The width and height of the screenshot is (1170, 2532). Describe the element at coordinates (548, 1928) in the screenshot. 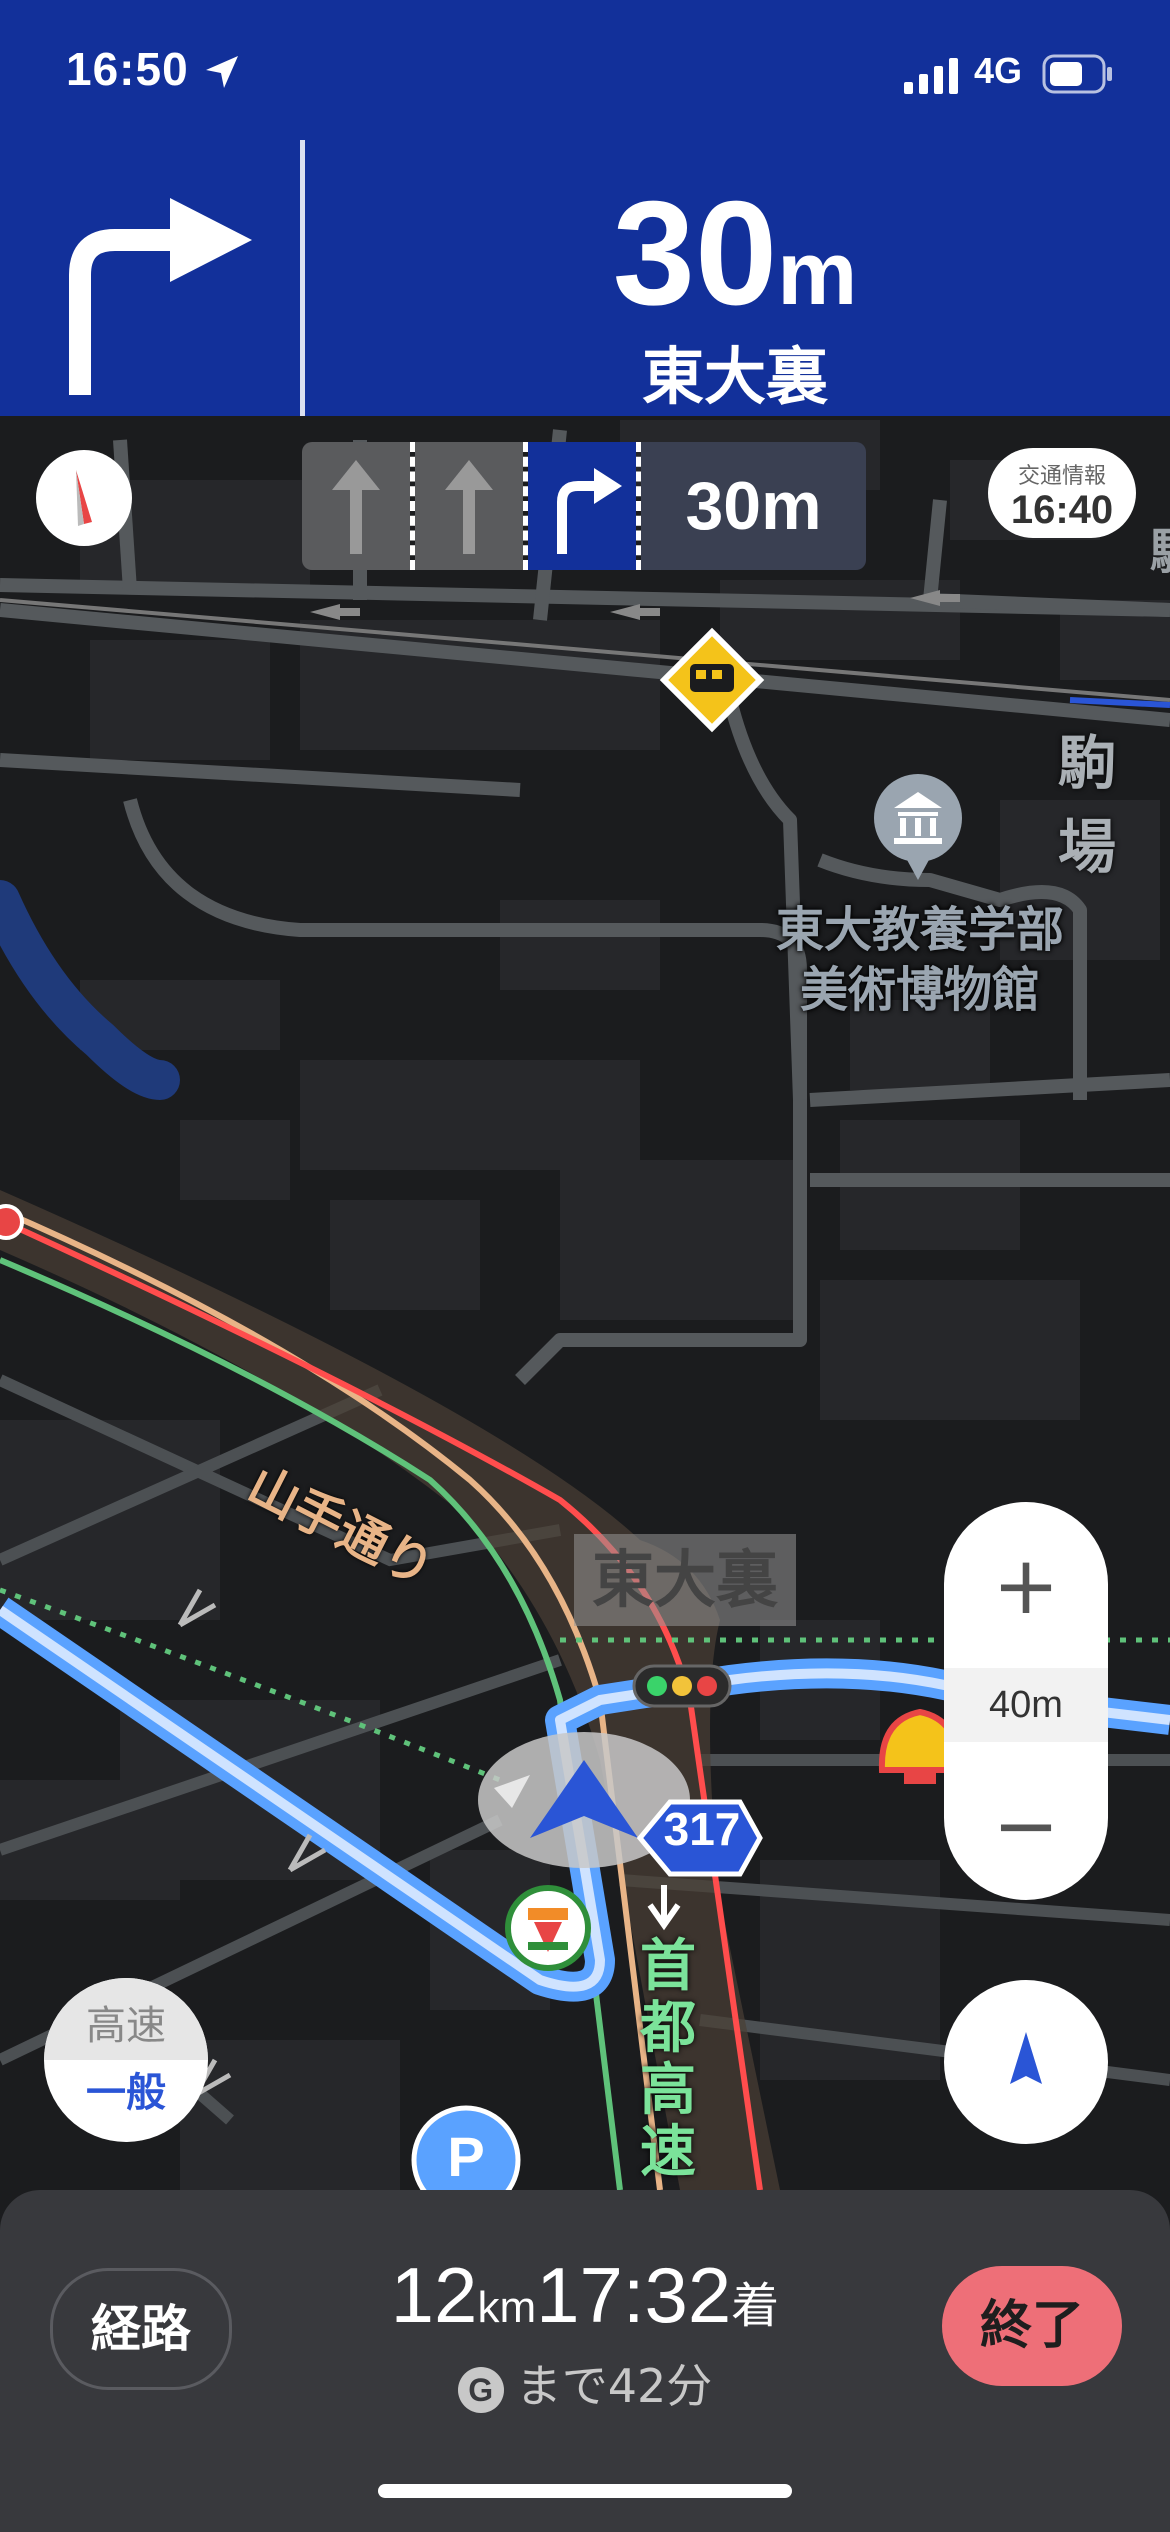

I see `convenience-store-icon` at that location.